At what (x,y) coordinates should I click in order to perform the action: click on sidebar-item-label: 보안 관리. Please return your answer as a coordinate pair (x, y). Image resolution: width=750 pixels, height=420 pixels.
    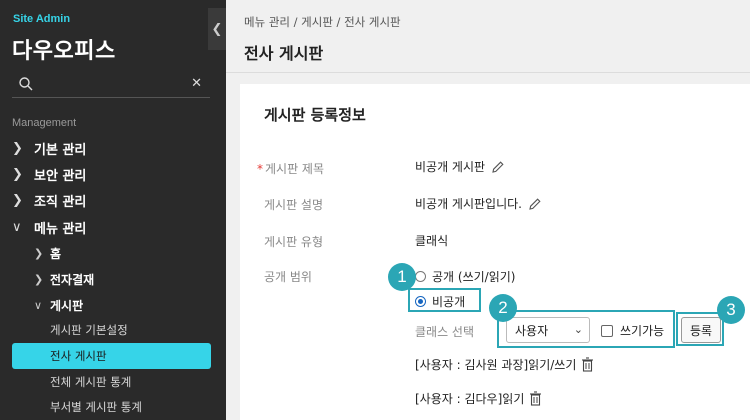
    Looking at the image, I should click on (60, 176).